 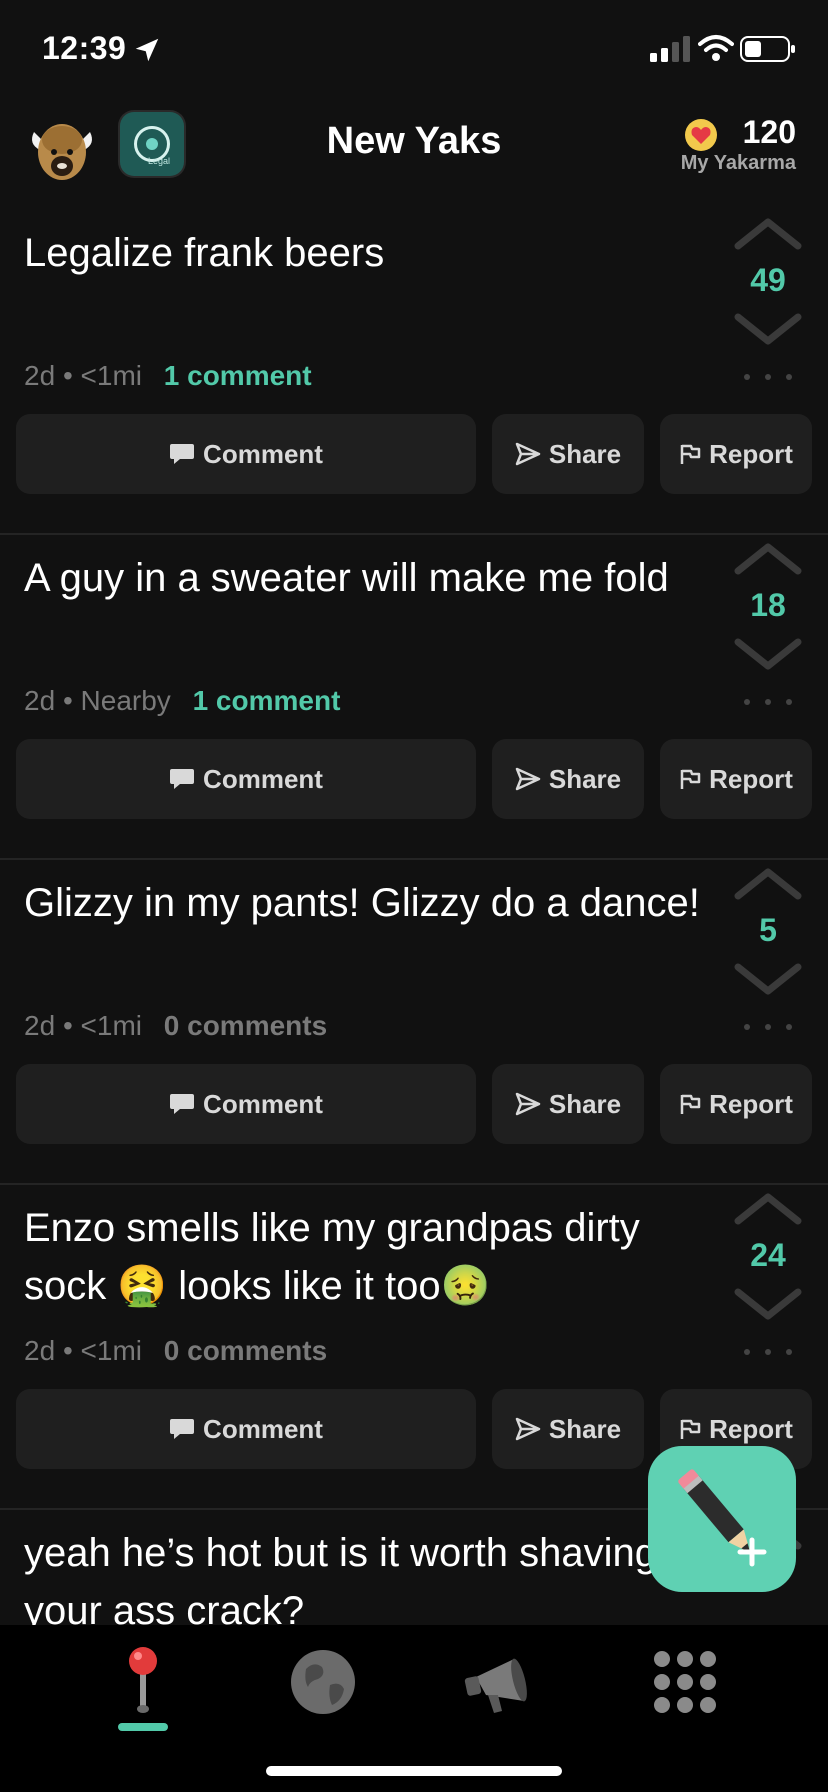 What do you see at coordinates (84, 48) in the screenshot?
I see `status-time: 12:39` at bounding box center [84, 48].